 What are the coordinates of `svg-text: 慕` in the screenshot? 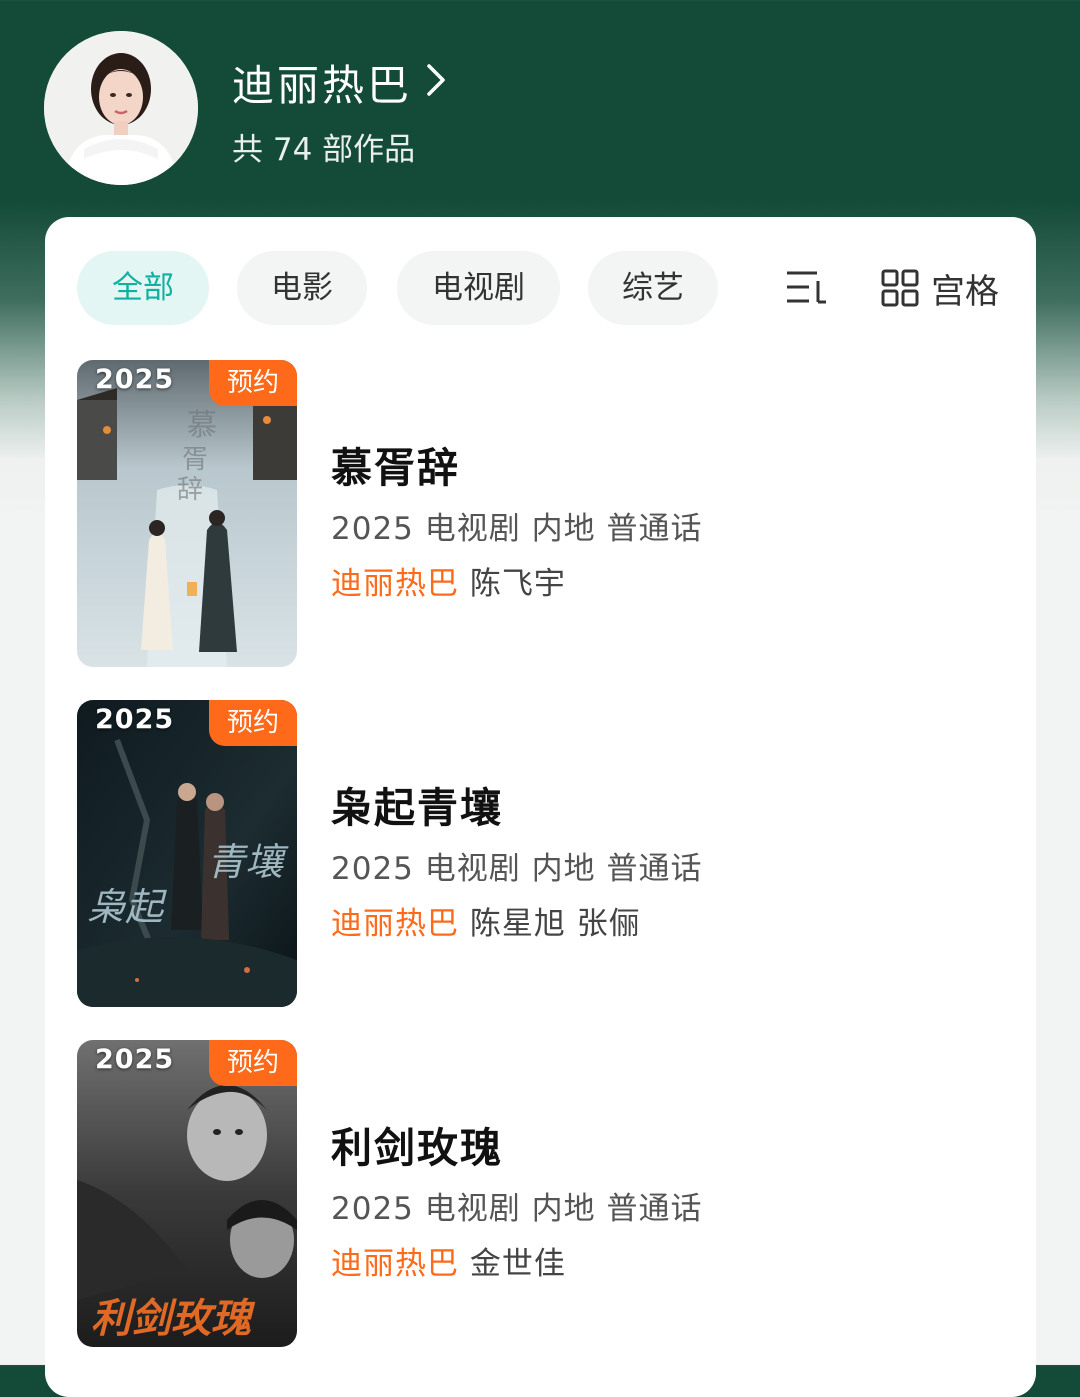 It's located at (202, 425).